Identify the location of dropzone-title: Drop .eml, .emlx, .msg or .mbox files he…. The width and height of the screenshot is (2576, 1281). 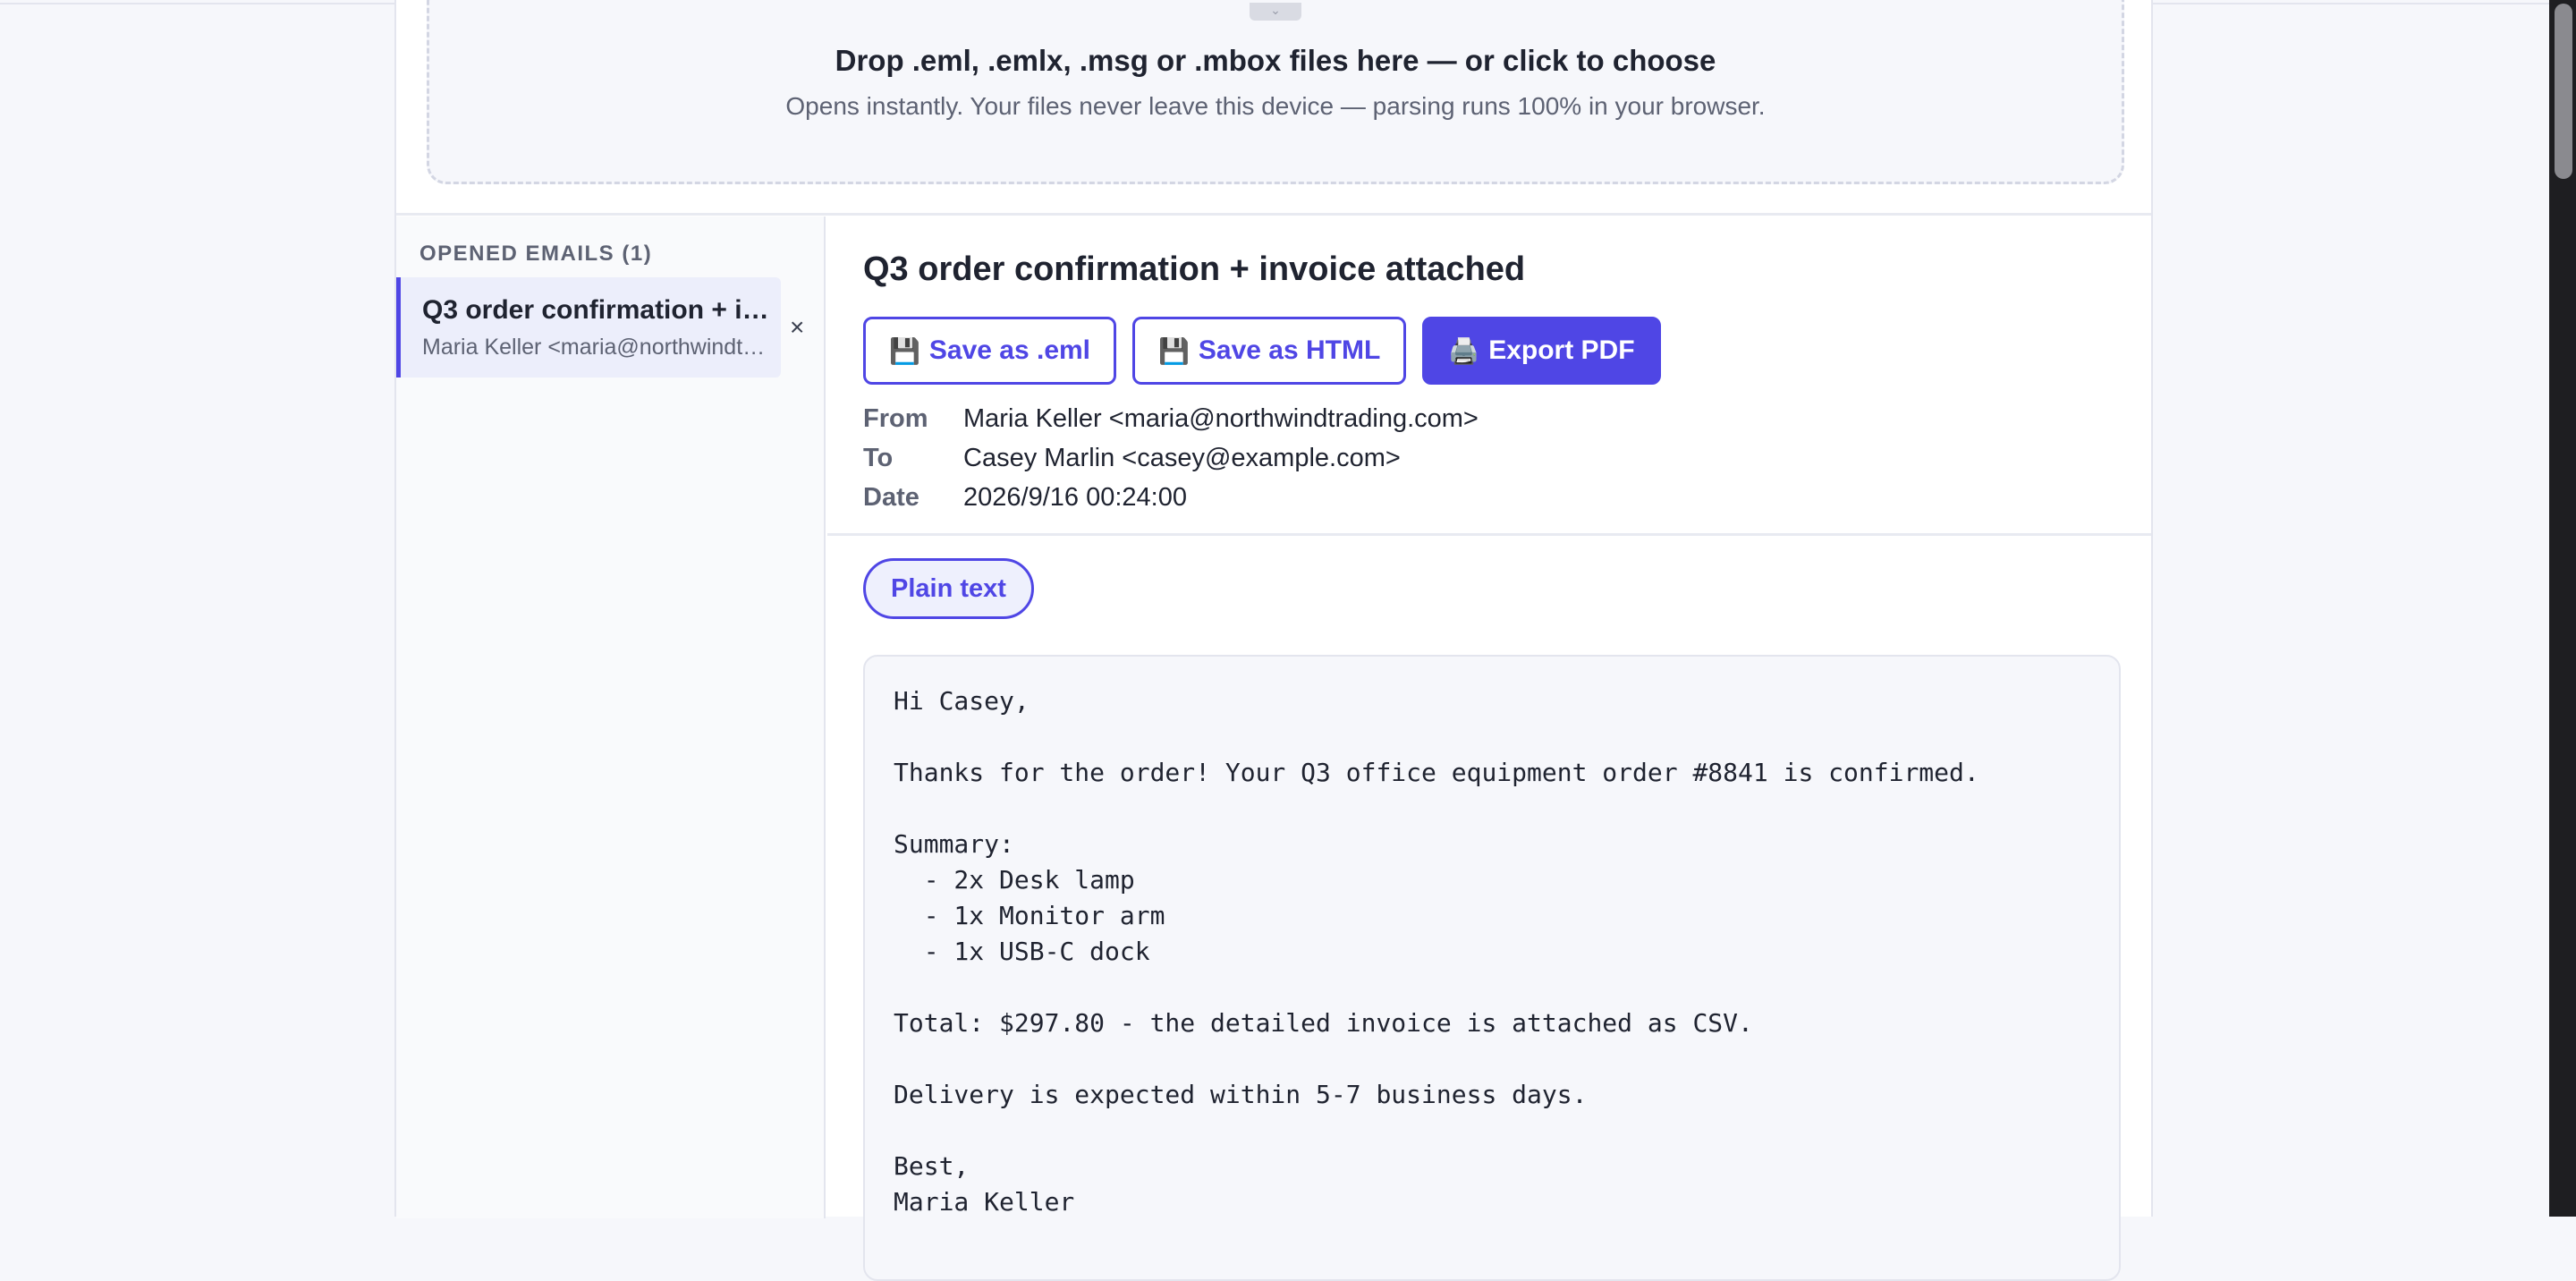
(1275, 60).